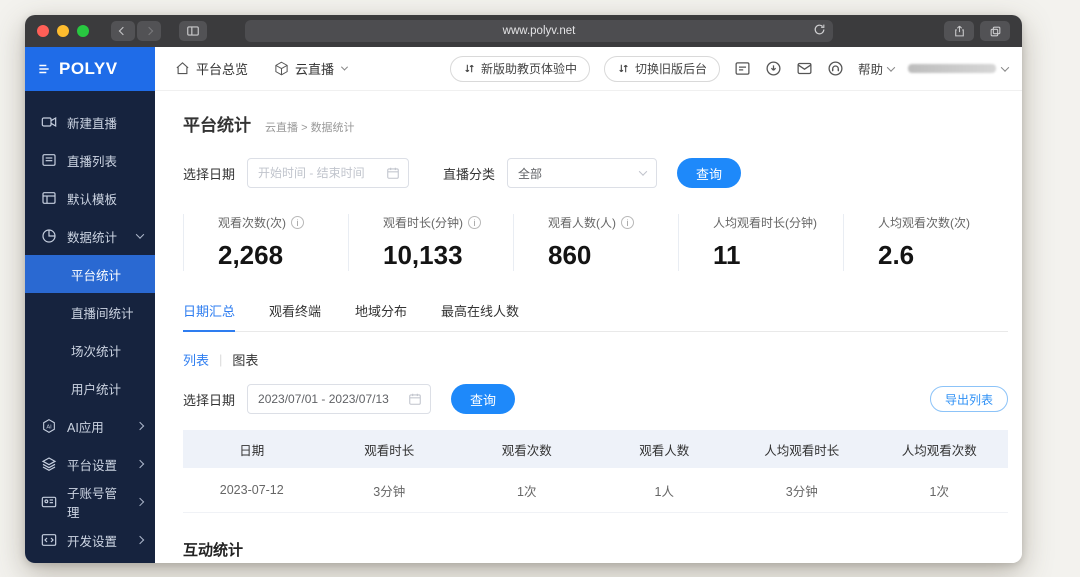 This screenshot has height=577, width=1080. I want to click on stats-tabs: 日期汇总 观看终端 地域分布 最高在线人数, so click(595, 316).